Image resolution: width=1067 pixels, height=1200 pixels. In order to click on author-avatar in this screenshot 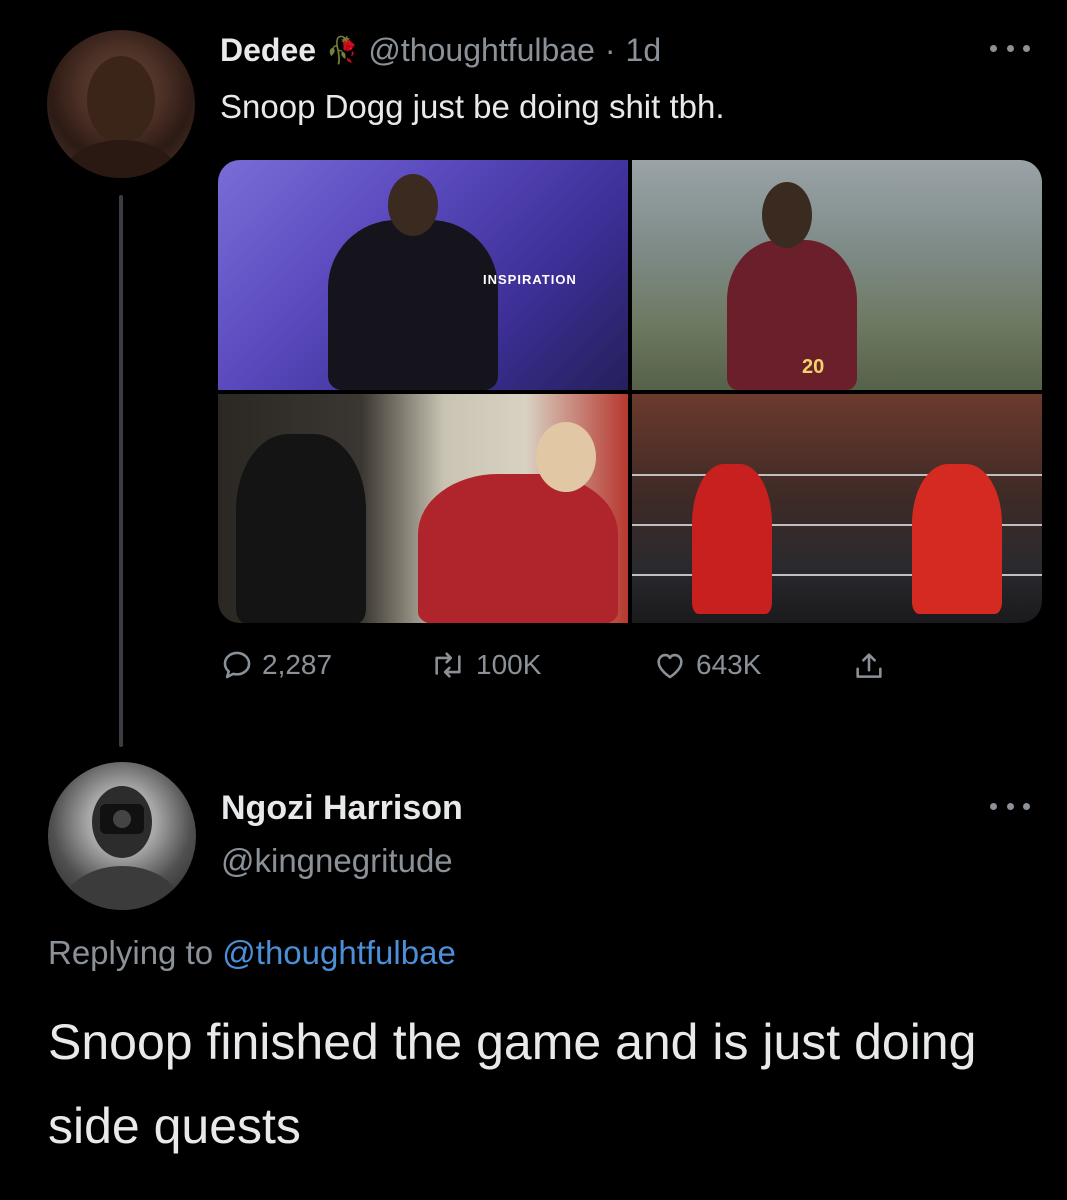, I will do `click(121, 104)`.